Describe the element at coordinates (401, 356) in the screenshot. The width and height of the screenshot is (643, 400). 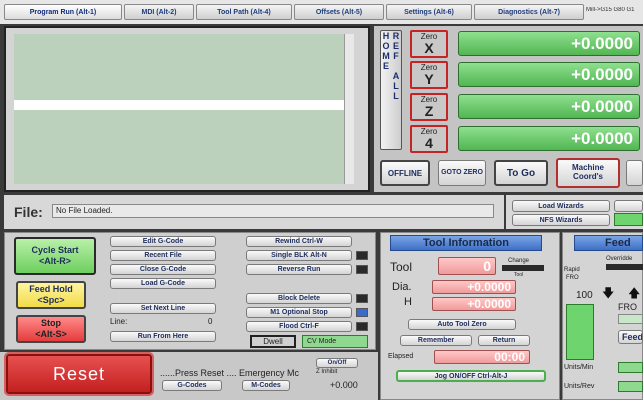
I see `elapsed-label: Elapsed` at that location.